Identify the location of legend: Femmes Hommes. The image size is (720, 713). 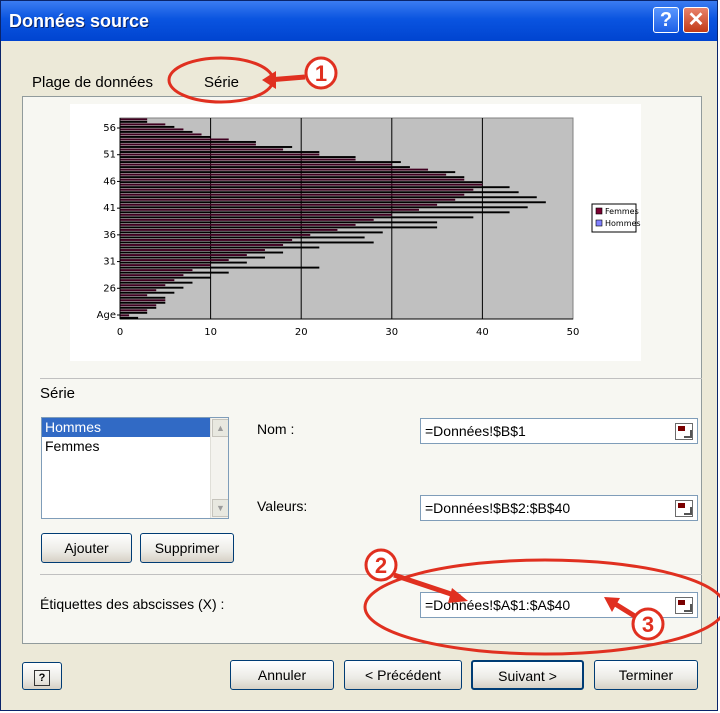
(616, 218).